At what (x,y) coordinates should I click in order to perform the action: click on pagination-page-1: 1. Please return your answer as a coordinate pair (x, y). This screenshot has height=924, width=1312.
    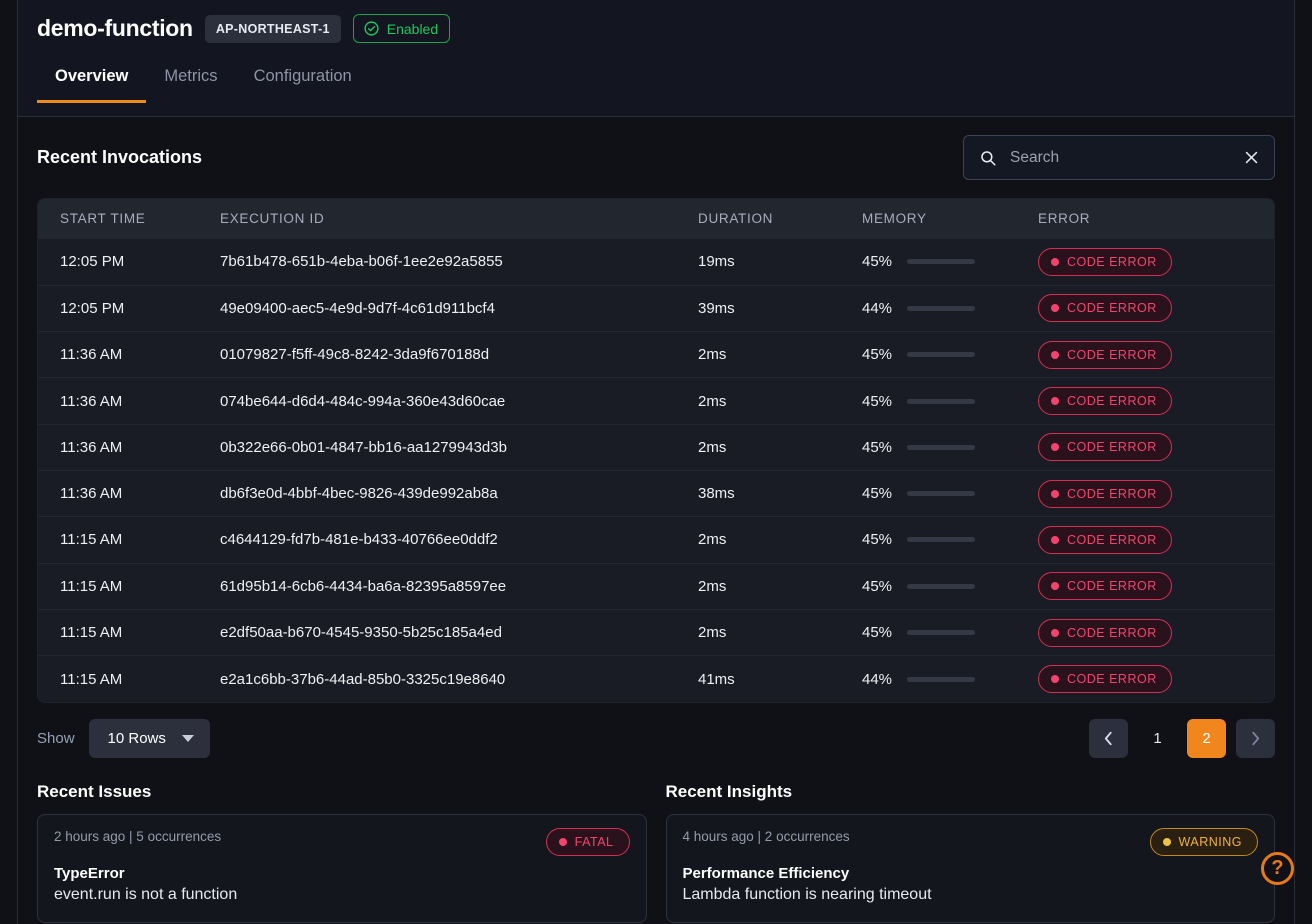
    Looking at the image, I should click on (1157, 738).